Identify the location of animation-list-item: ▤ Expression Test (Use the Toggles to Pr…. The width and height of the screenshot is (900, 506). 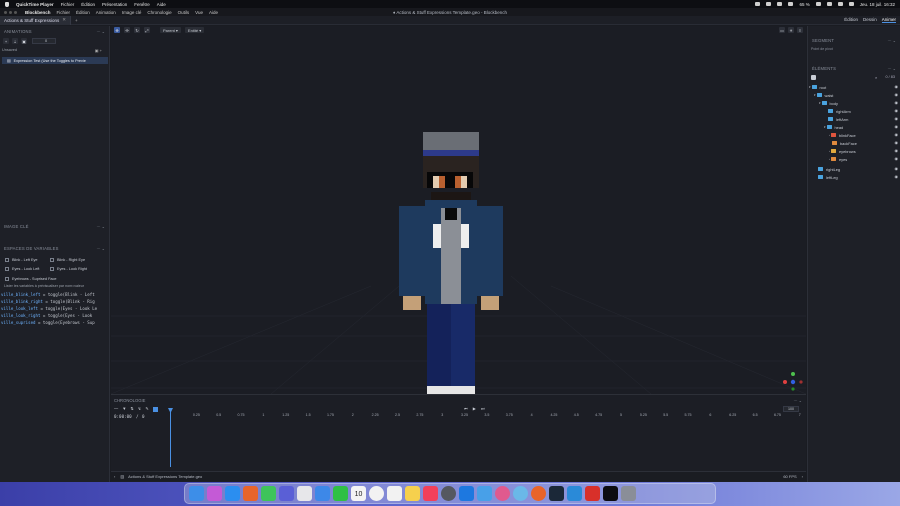
(55, 60).